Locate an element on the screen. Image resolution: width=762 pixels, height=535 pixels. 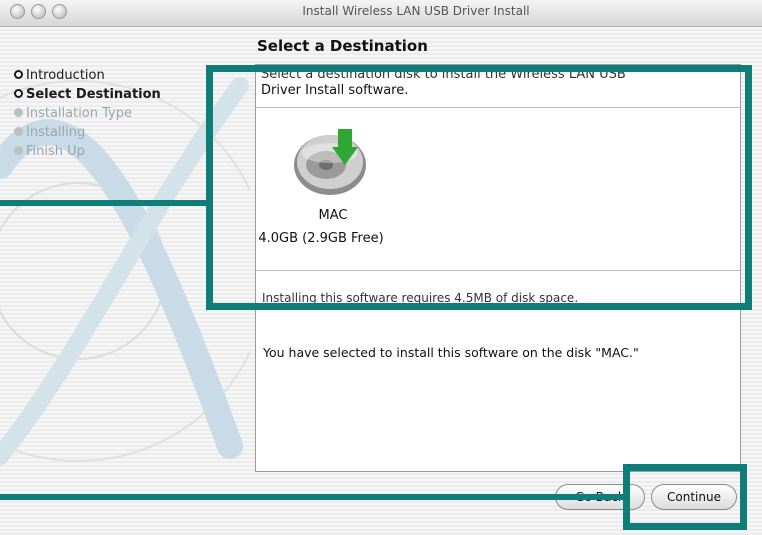
step-installation-type: Installation Type is located at coordinates (87, 113).